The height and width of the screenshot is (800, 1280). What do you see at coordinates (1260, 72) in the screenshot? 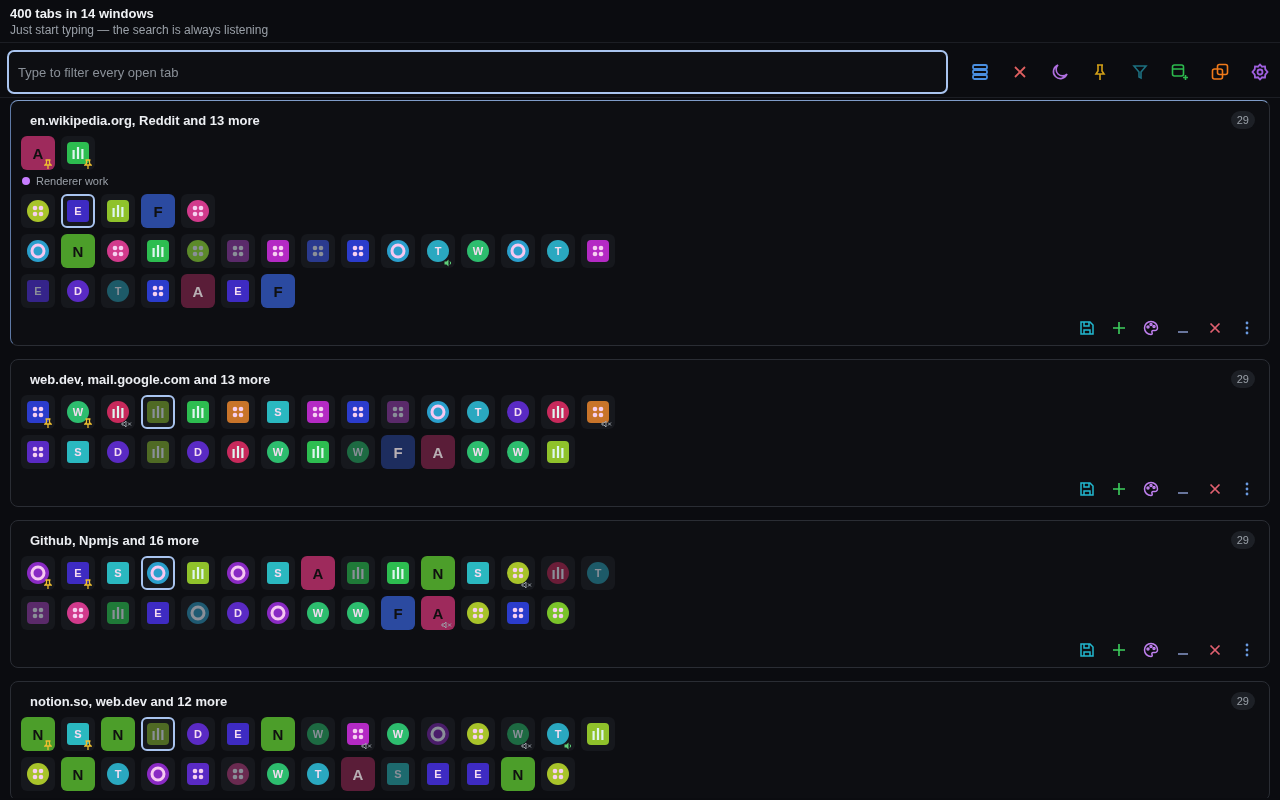
I see `settings-icon` at bounding box center [1260, 72].